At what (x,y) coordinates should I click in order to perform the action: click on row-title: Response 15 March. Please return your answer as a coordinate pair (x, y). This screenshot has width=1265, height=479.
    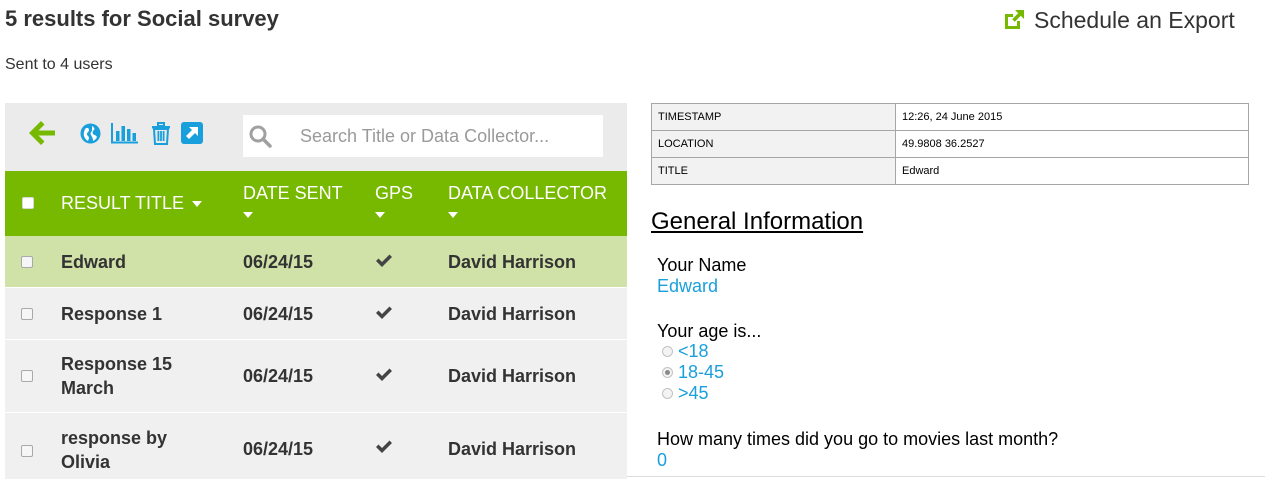
    Looking at the image, I should click on (117, 376).